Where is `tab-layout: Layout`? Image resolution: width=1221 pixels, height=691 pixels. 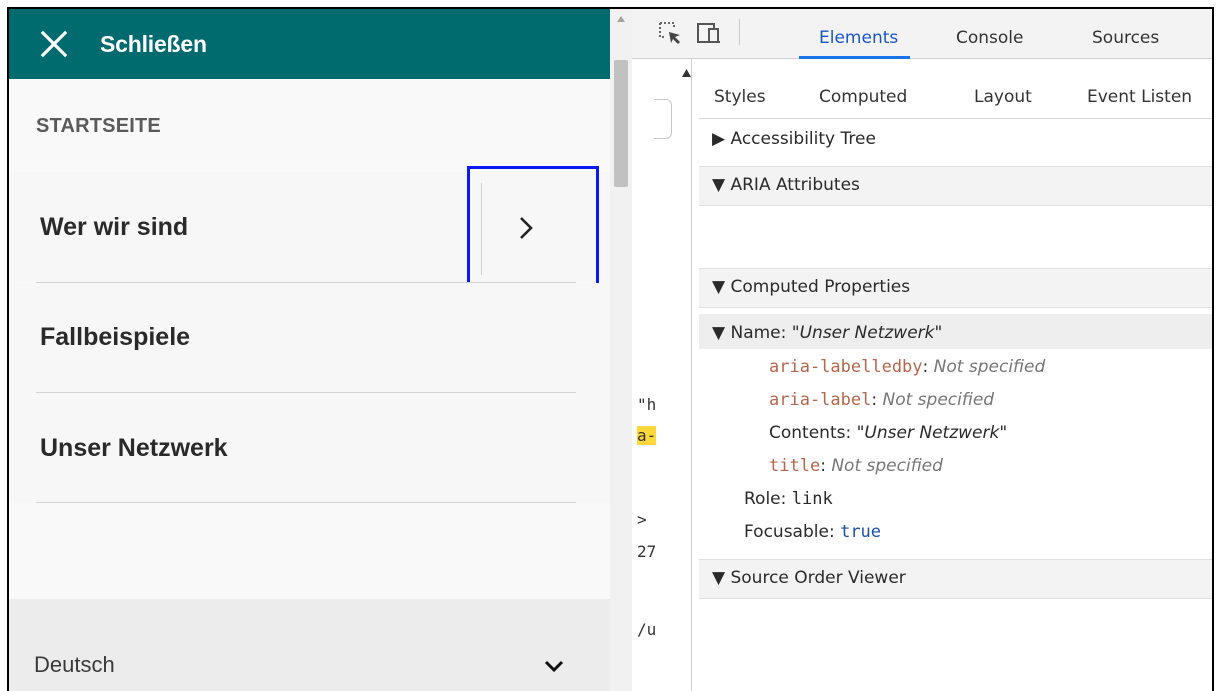
tab-layout: Layout is located at coordinates (1003, 97).